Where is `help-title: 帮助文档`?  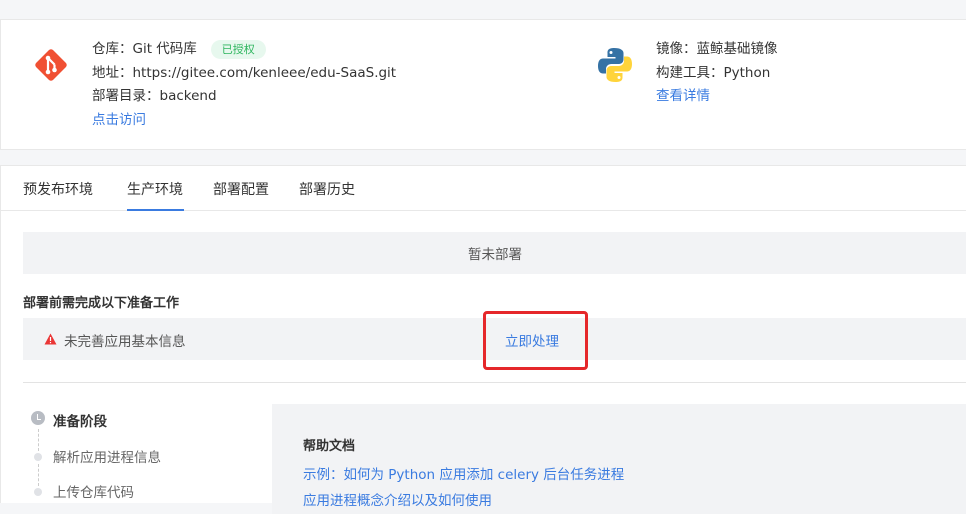
help-title: 帮助文档 is located at coordinates (329, 446).